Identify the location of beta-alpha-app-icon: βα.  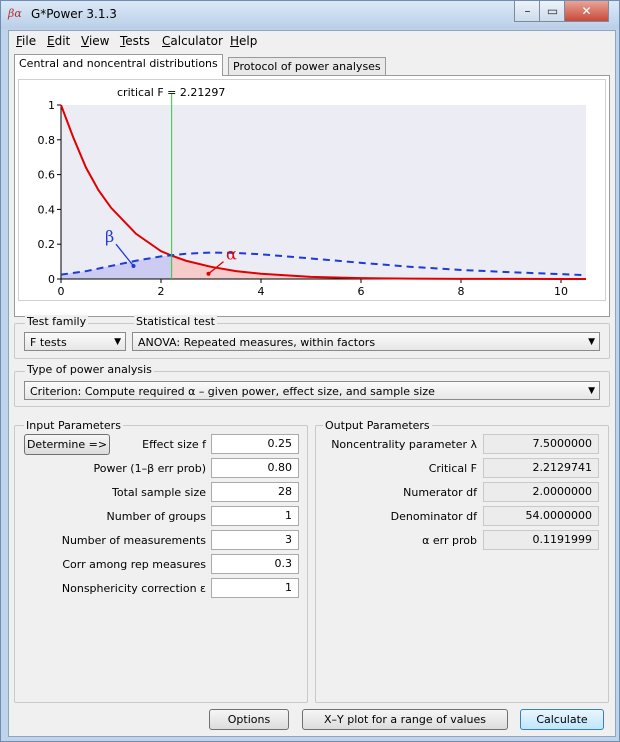
(15, 13).